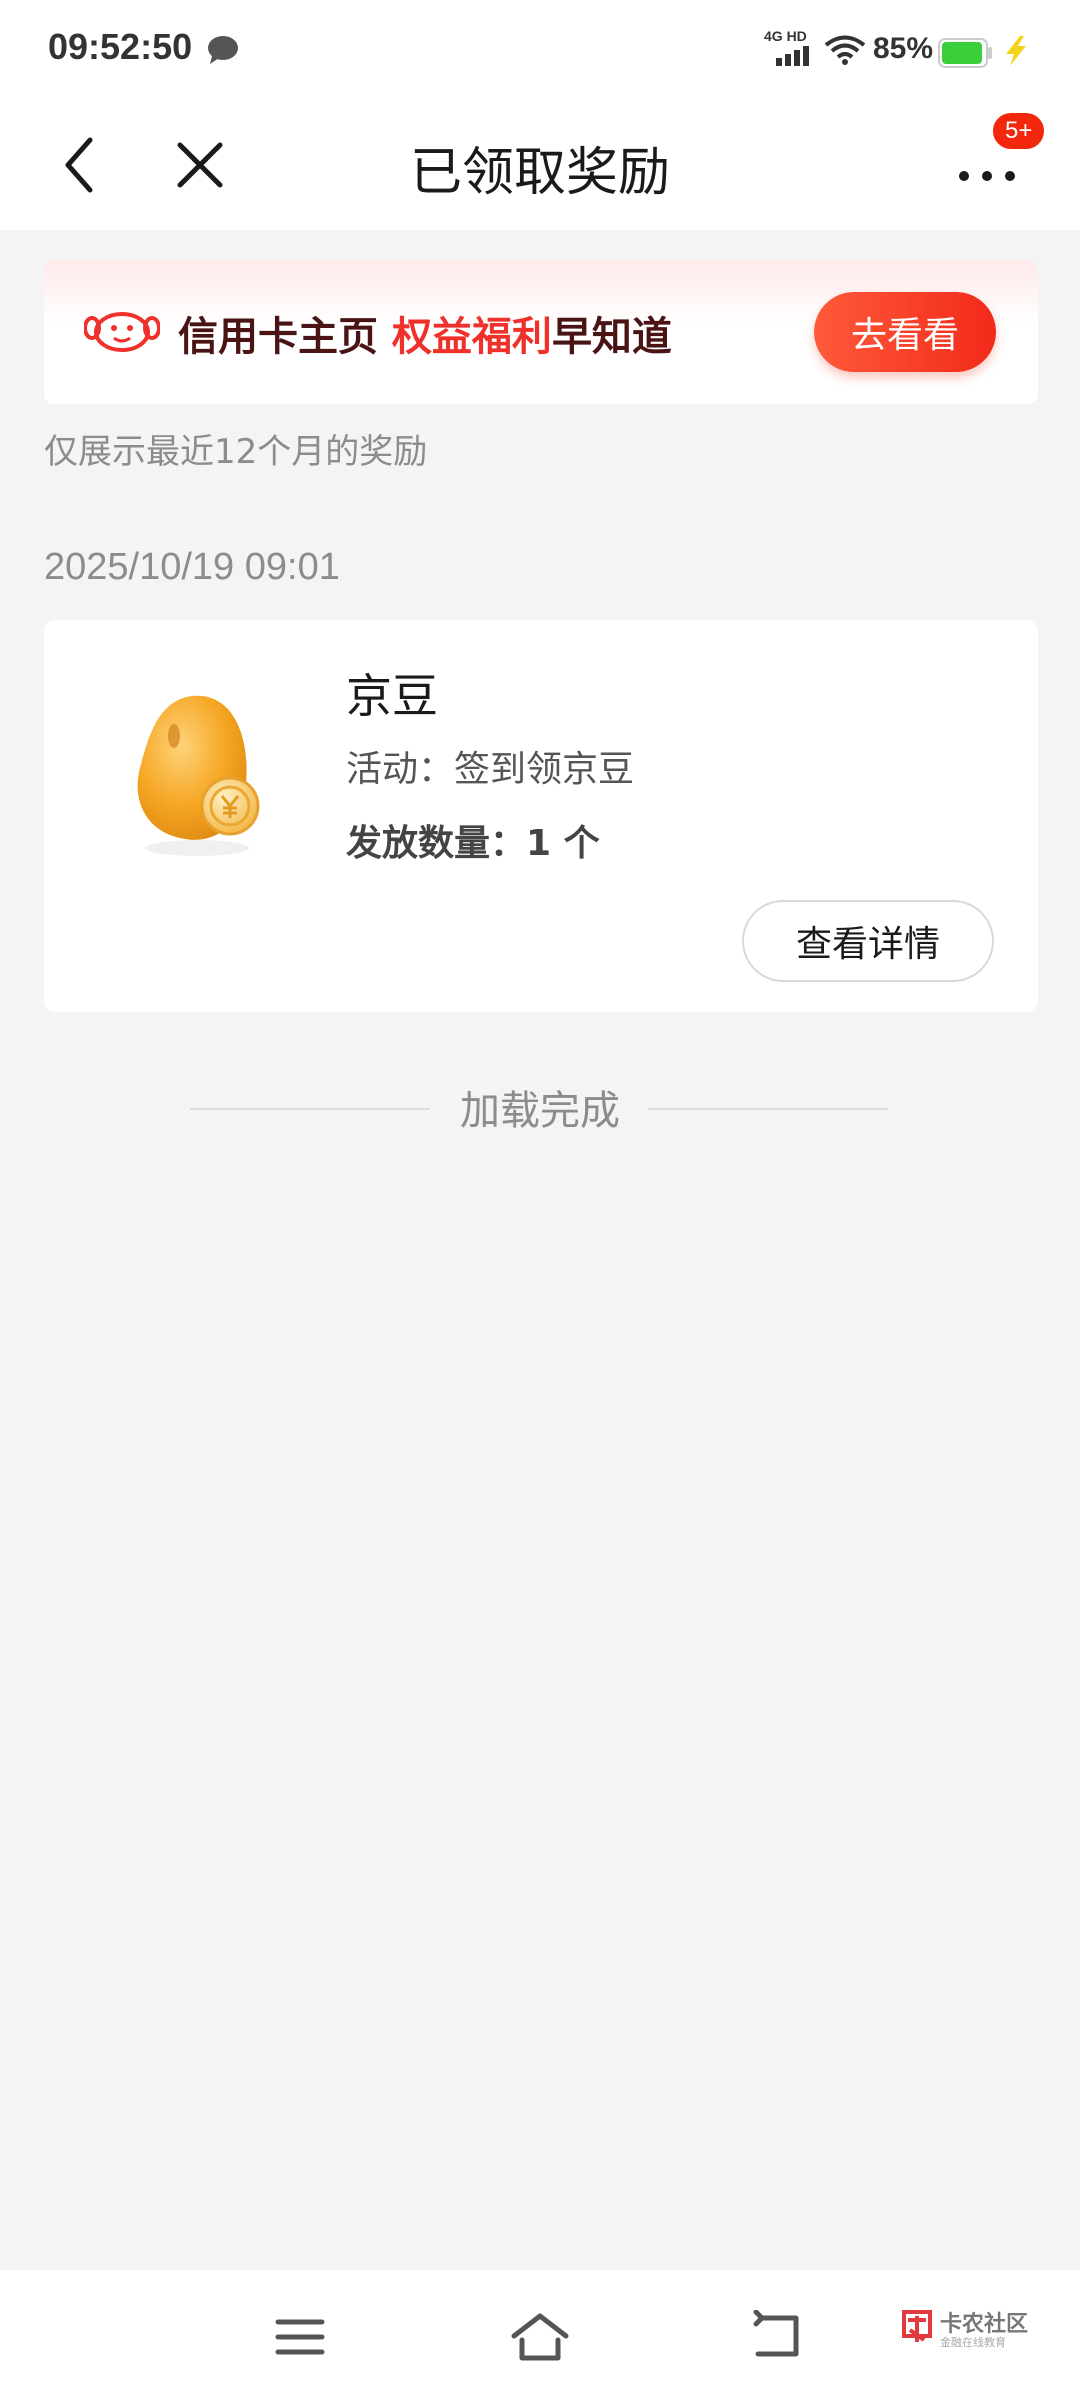 This screenshot has height=2400, width=1080. I want to click on status-bar: 09:52:50 4G HD 85%, so click(540, 50).